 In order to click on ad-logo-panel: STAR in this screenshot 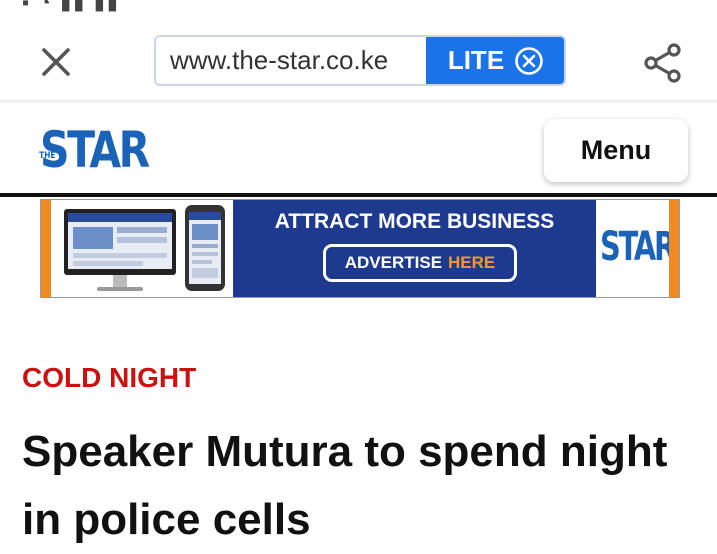, I will do `click(636, 248)`.